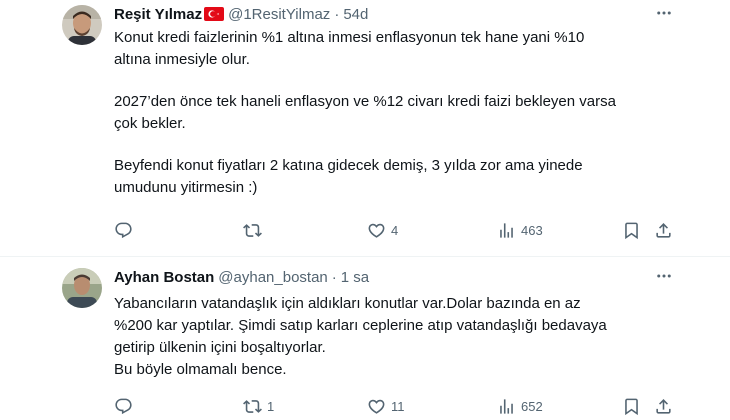  What do you see at coordinates (532, 406) in the screenshot?
I see `views-count: 652` at bounding box center [532, 406].